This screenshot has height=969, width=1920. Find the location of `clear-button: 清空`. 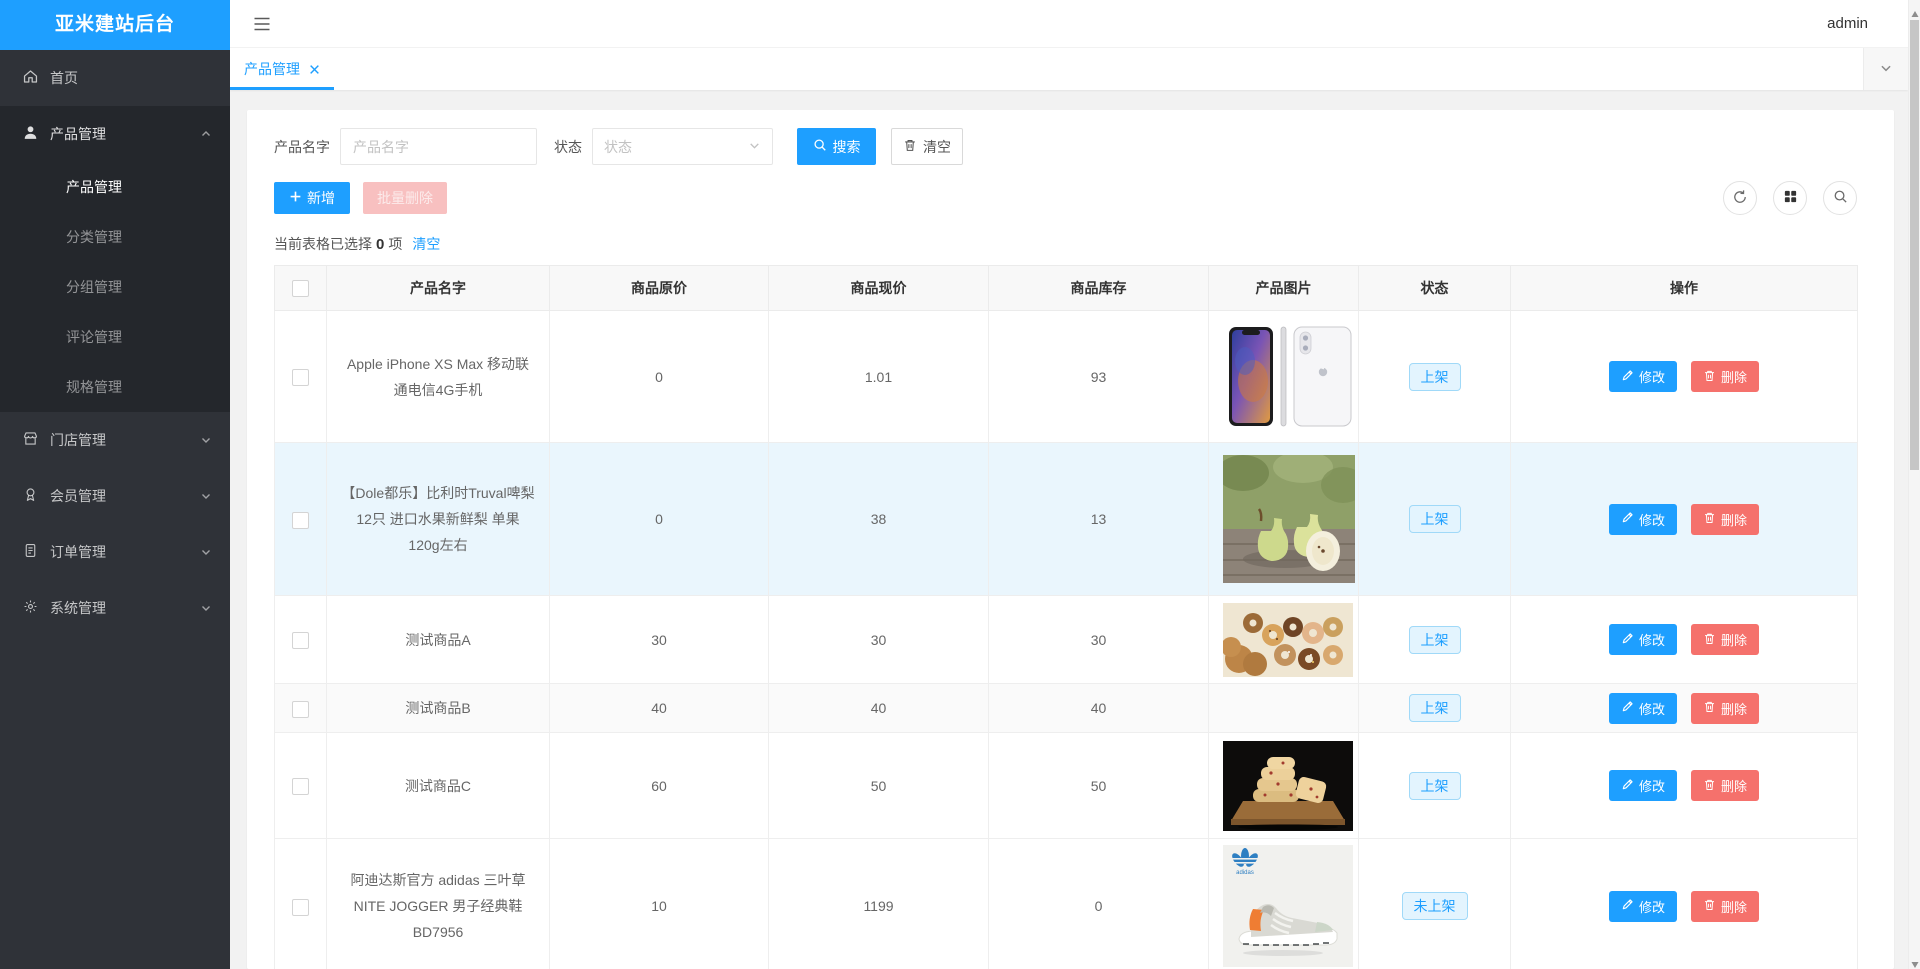

clear-button: 清空 is located at coordinates (927, 146).